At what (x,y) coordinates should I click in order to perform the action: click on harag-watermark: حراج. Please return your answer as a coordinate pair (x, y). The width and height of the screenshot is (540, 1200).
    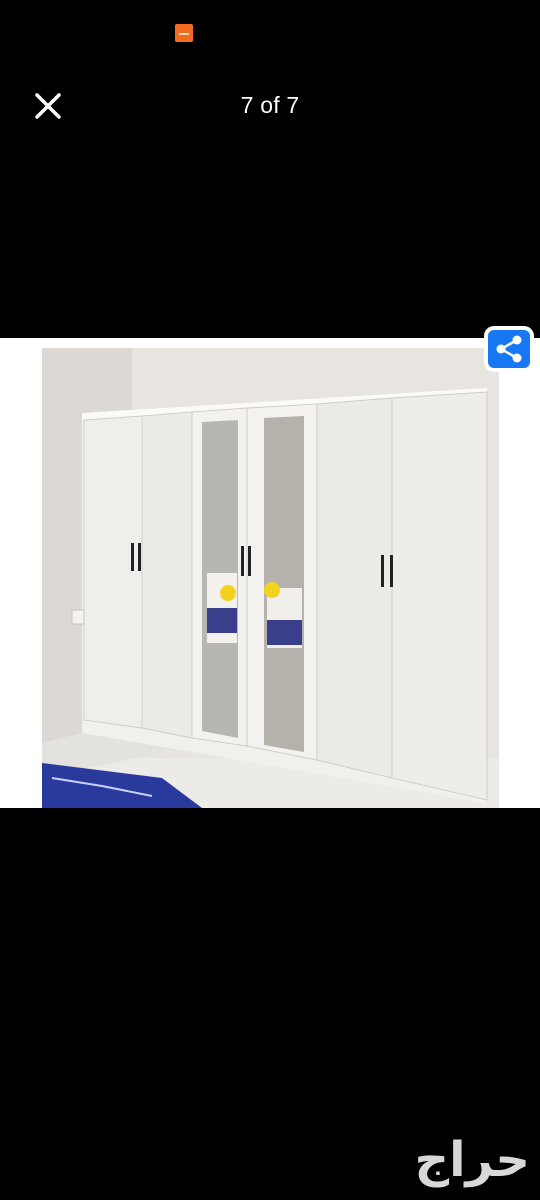
    Looking at the image, I should click on (472, 1160).